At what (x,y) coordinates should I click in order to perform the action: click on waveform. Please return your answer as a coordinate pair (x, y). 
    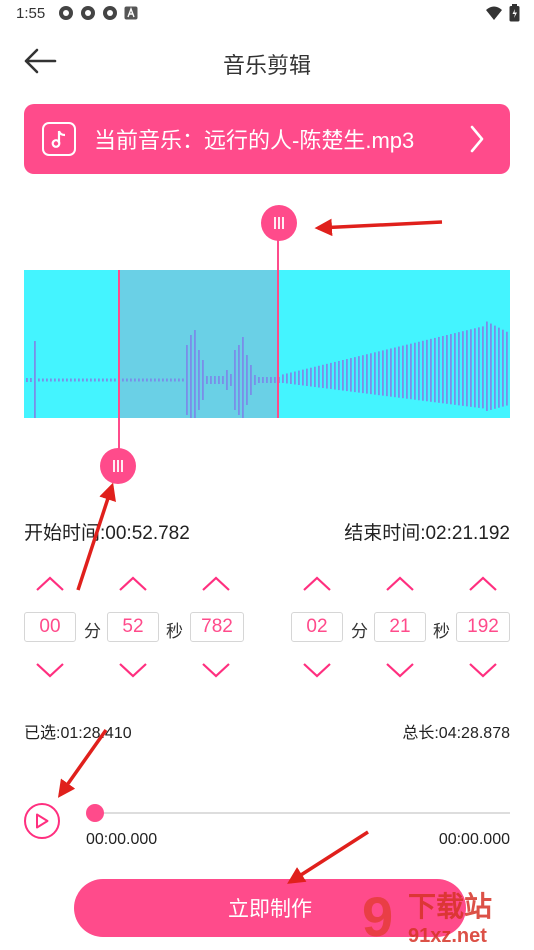
    Looking at the image, I should click on (267, 344).